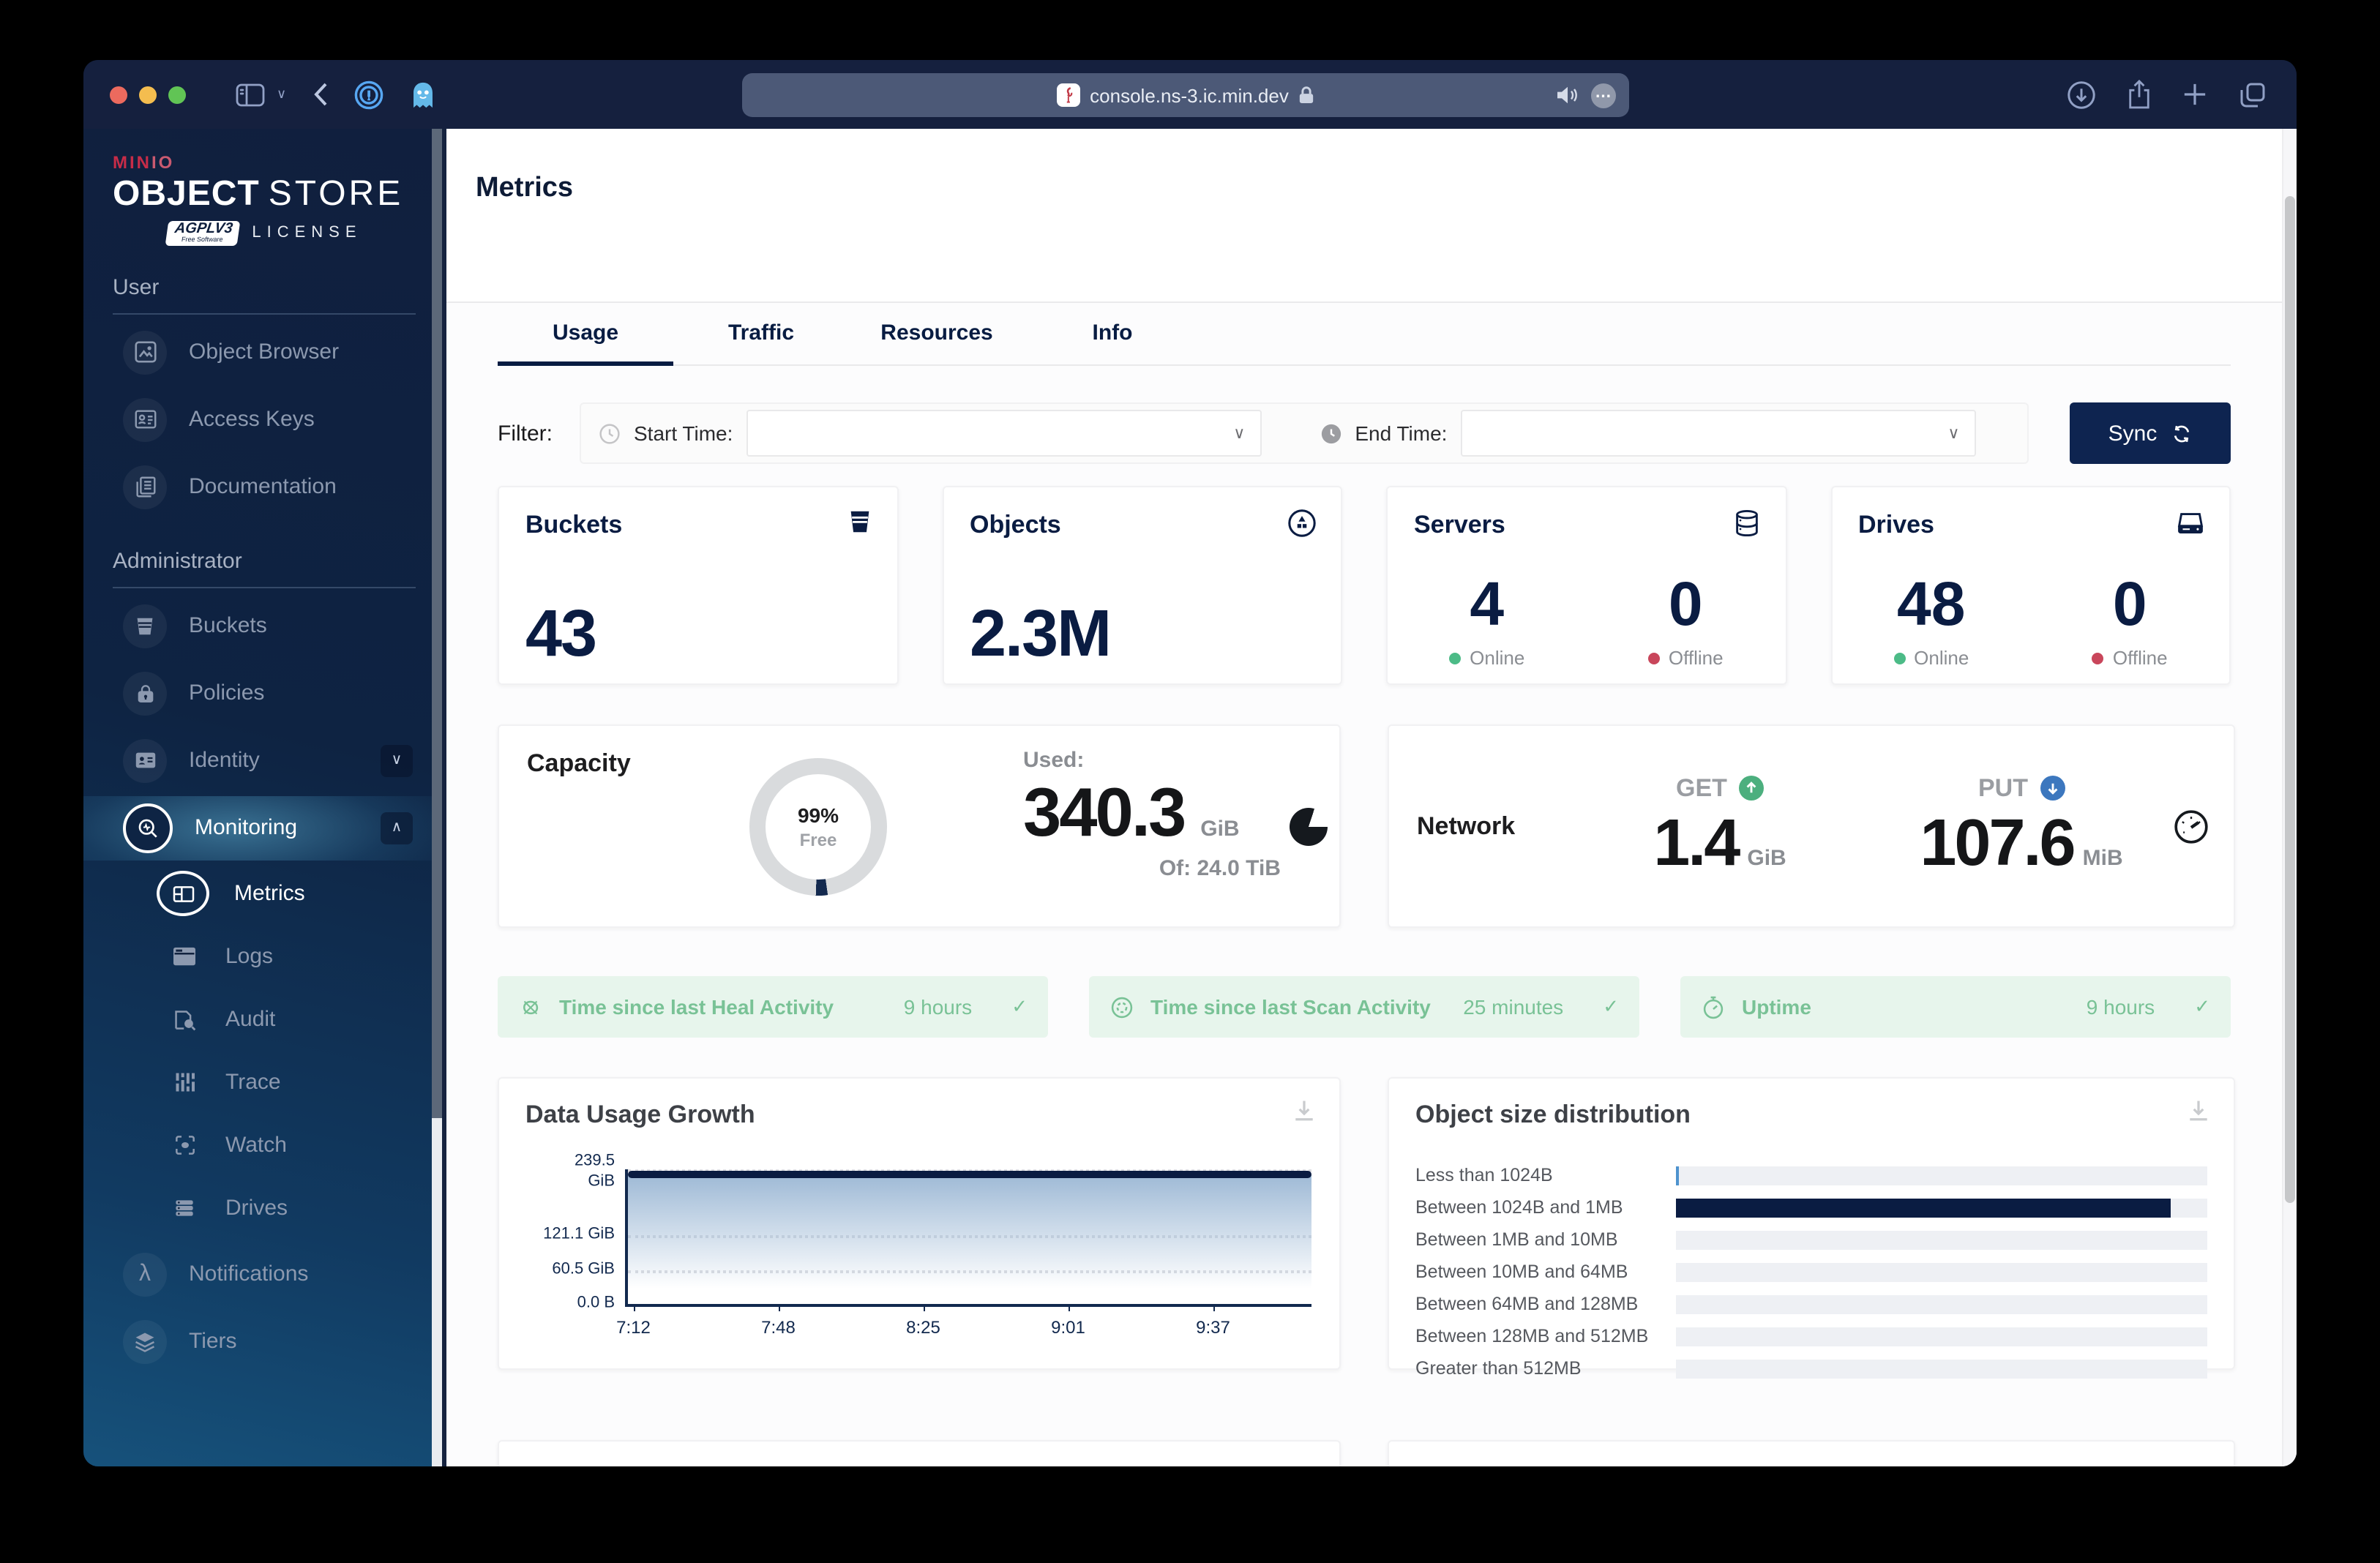  I want to click on servers-offline-label: Offline, so click(1696, 658).